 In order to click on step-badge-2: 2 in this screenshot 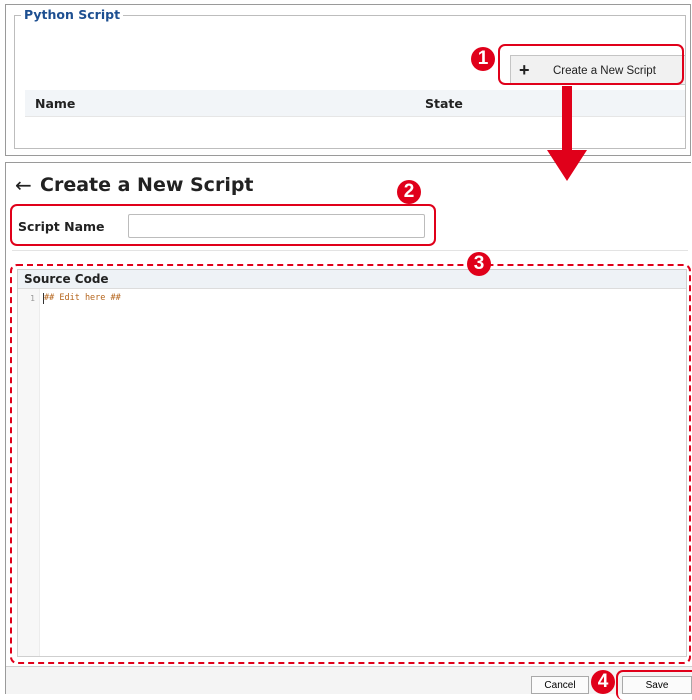, I will do `click(409, 192)`.